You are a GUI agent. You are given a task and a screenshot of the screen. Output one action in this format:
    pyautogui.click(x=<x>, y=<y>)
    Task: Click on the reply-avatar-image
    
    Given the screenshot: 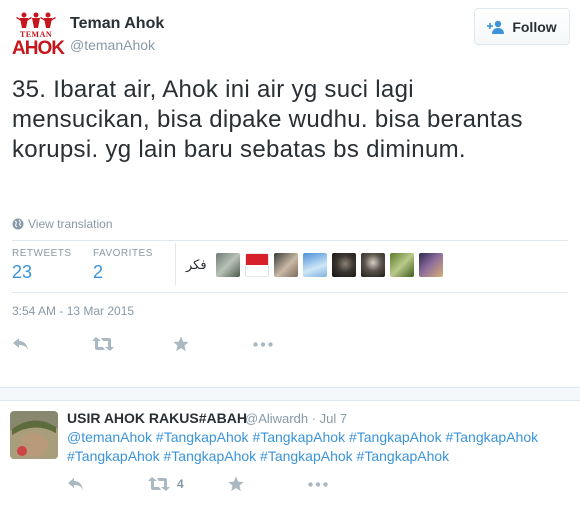 What is the action you would take?
    pyautogui.click(x=34, y=435)
    